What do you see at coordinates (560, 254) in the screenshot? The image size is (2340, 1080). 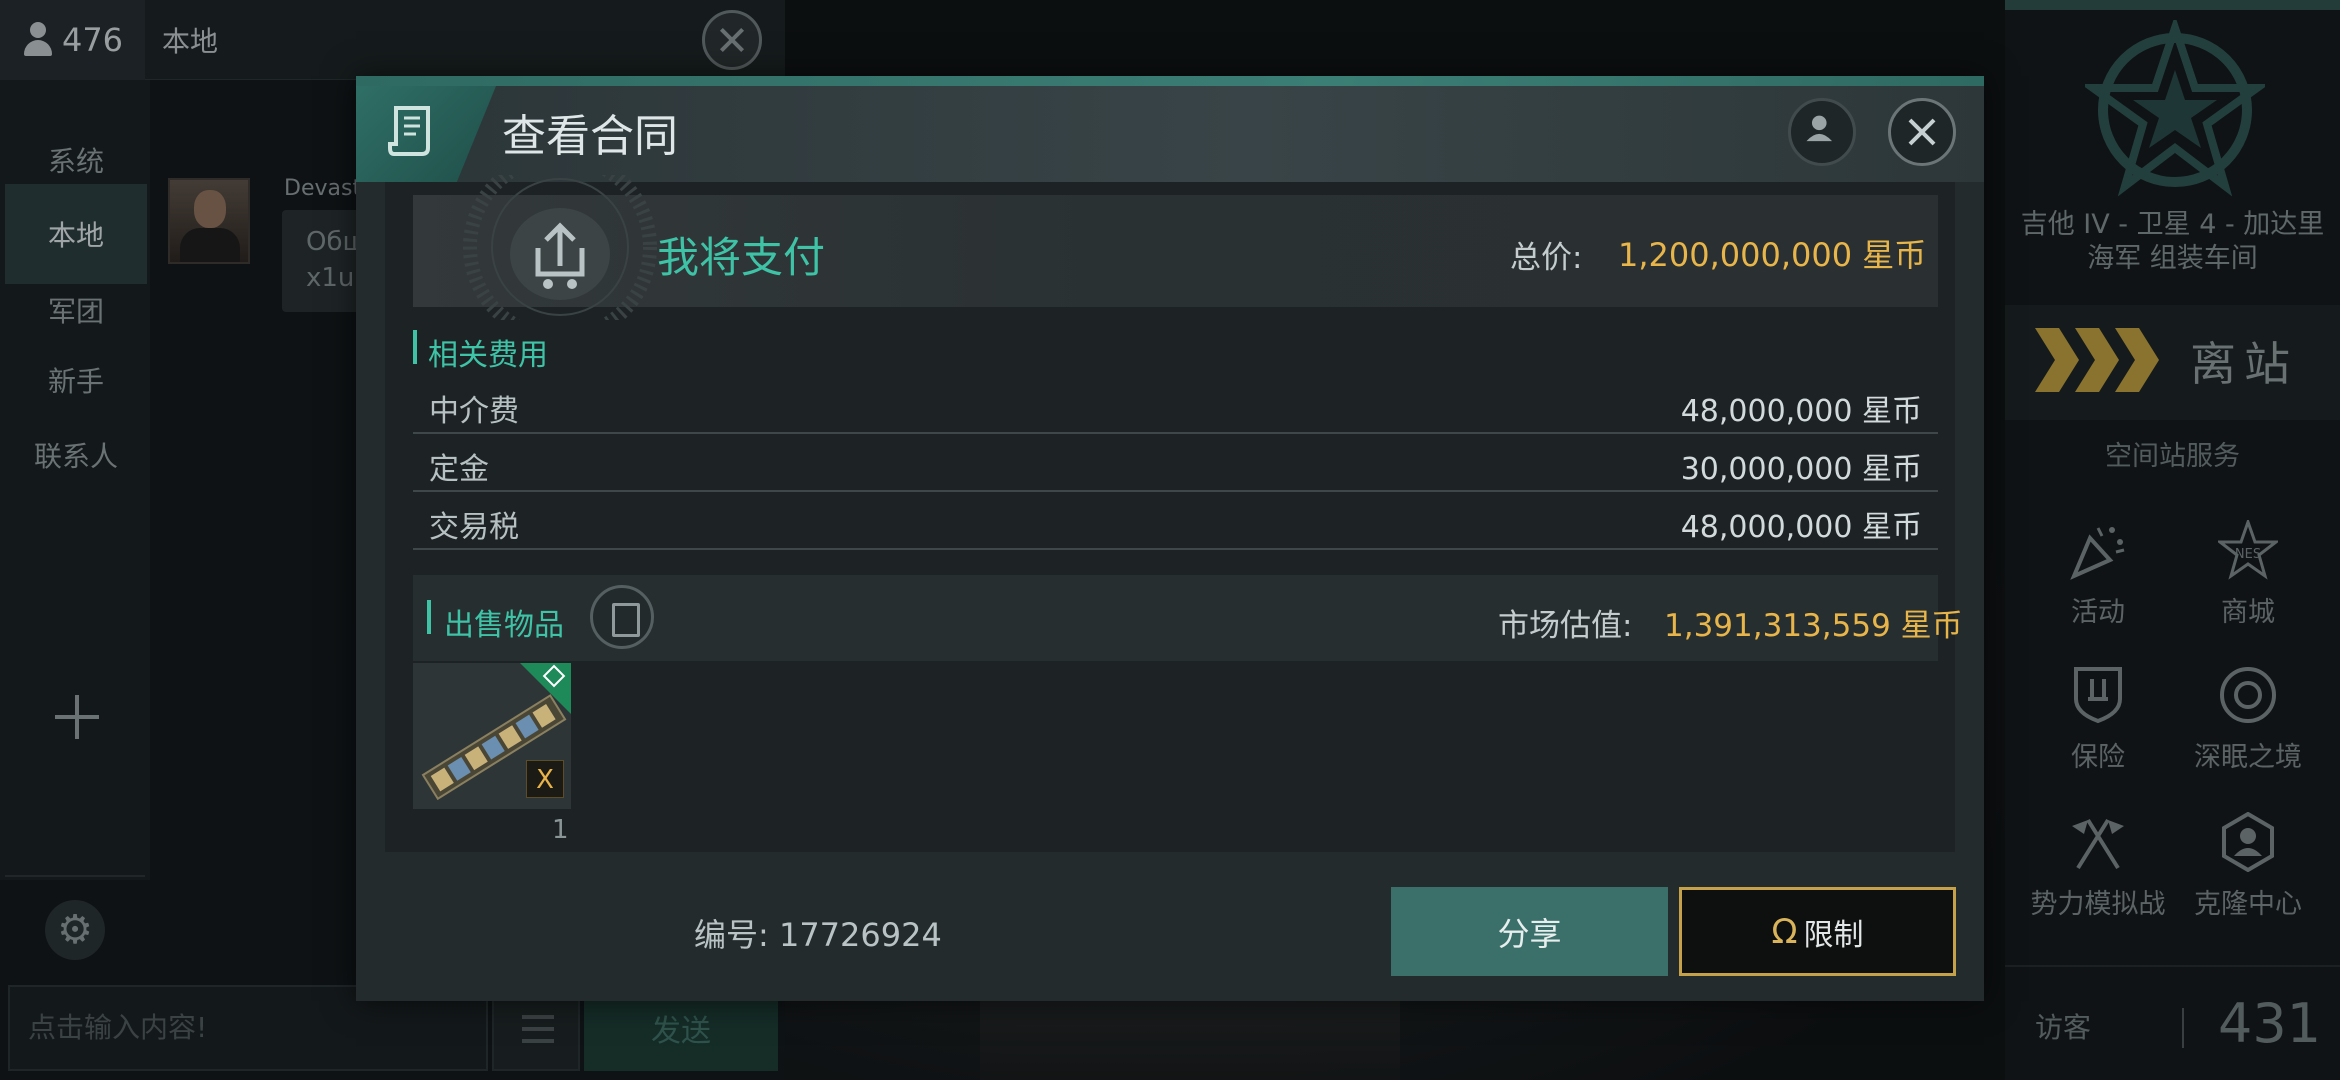 I see `upload-cart-icon` at bounding box center [560, 254].